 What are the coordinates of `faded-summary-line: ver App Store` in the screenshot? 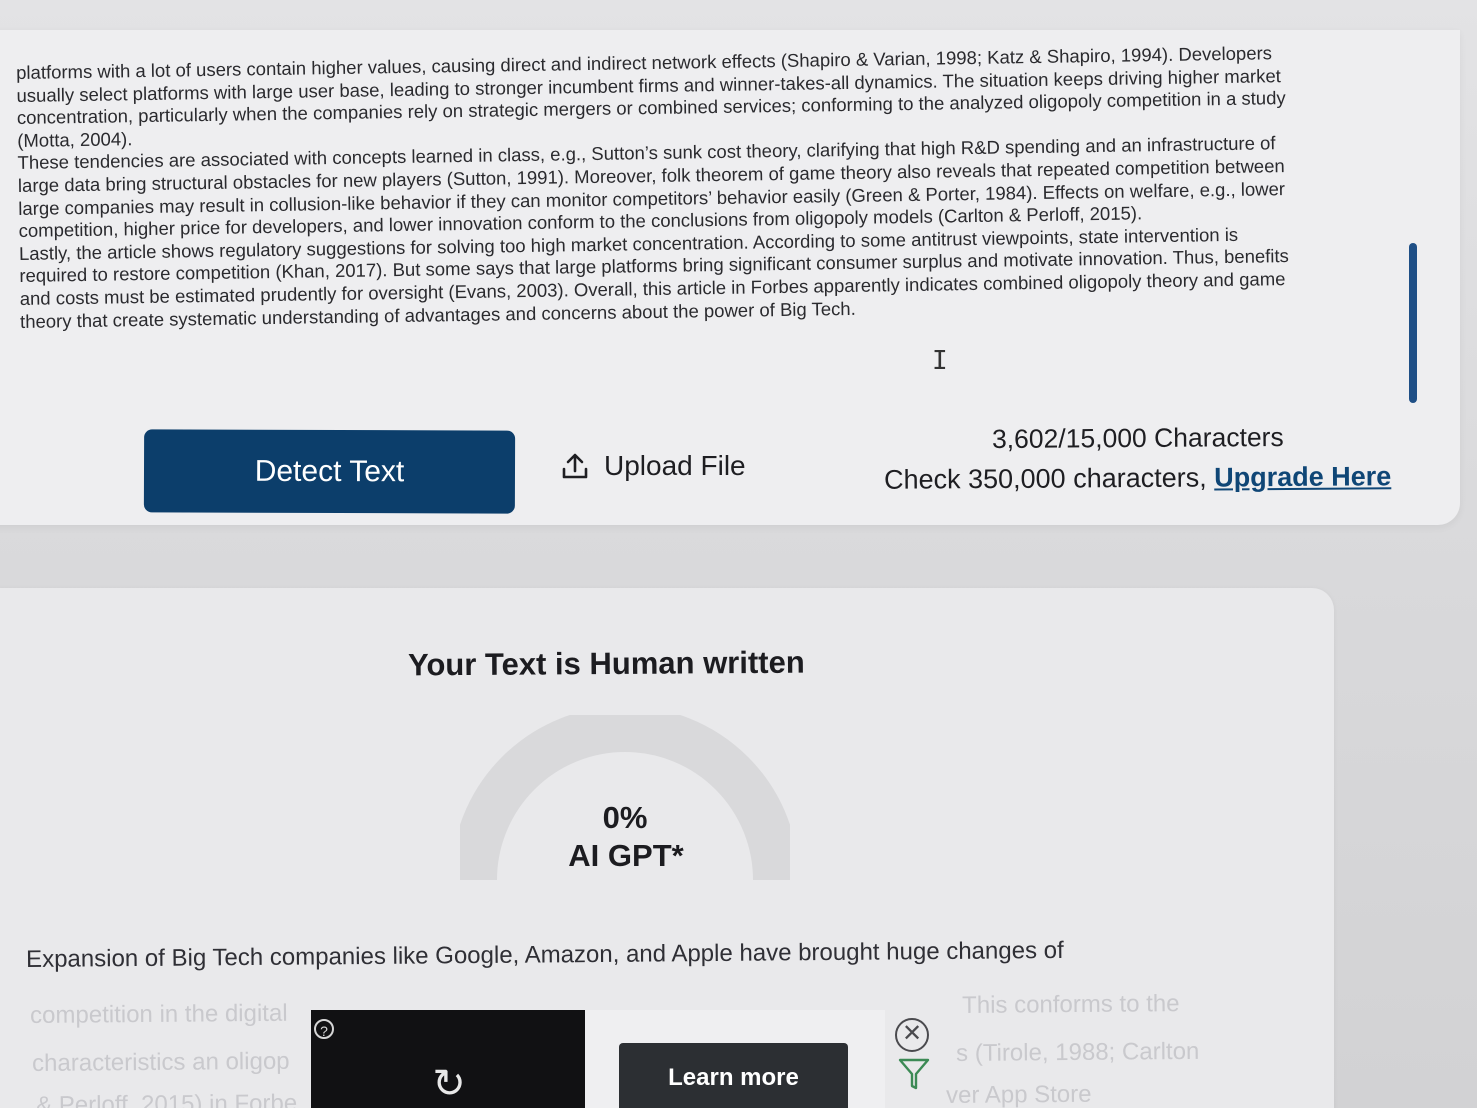 It's located at (1019, 1094).